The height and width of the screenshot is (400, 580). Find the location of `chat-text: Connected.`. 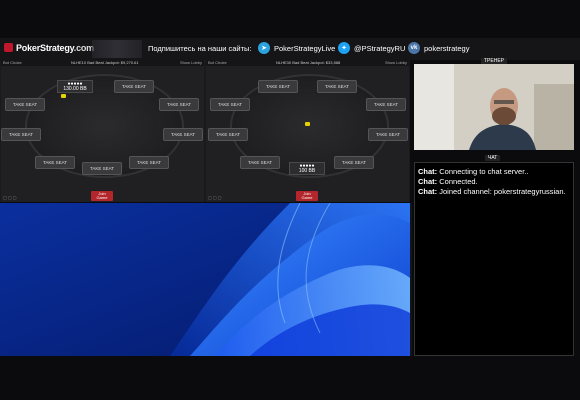

chat-text: Connected. is located at coordinates (458, 181).